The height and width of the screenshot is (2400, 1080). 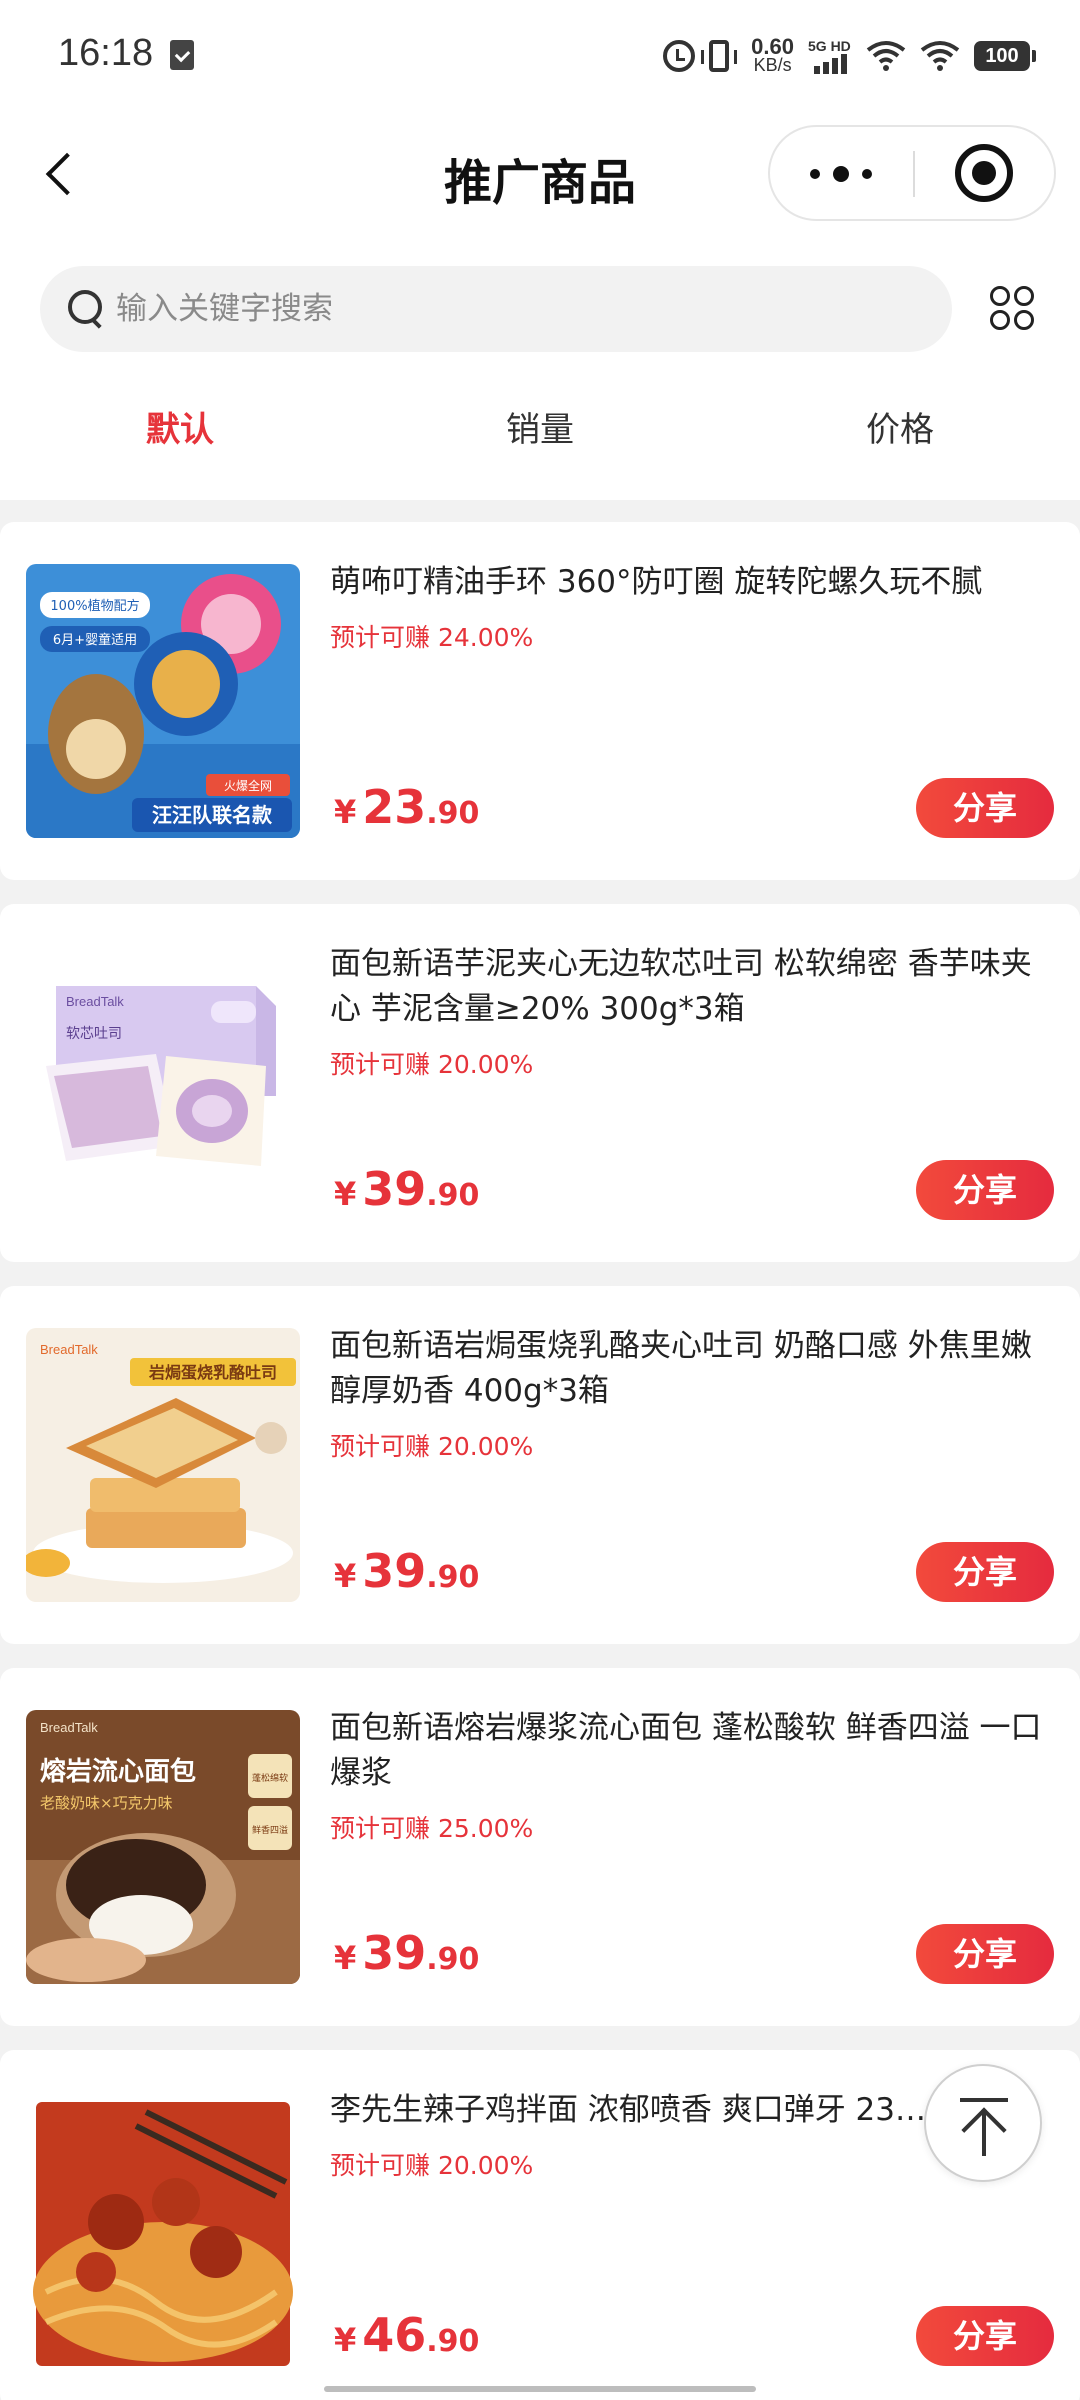 I want to click on tab-sales: 销量, so click(x=540, y=430).